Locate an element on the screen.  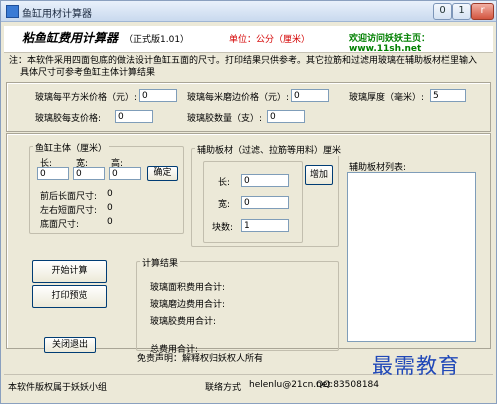
aux-length-input is located at coordinates (265, 180).